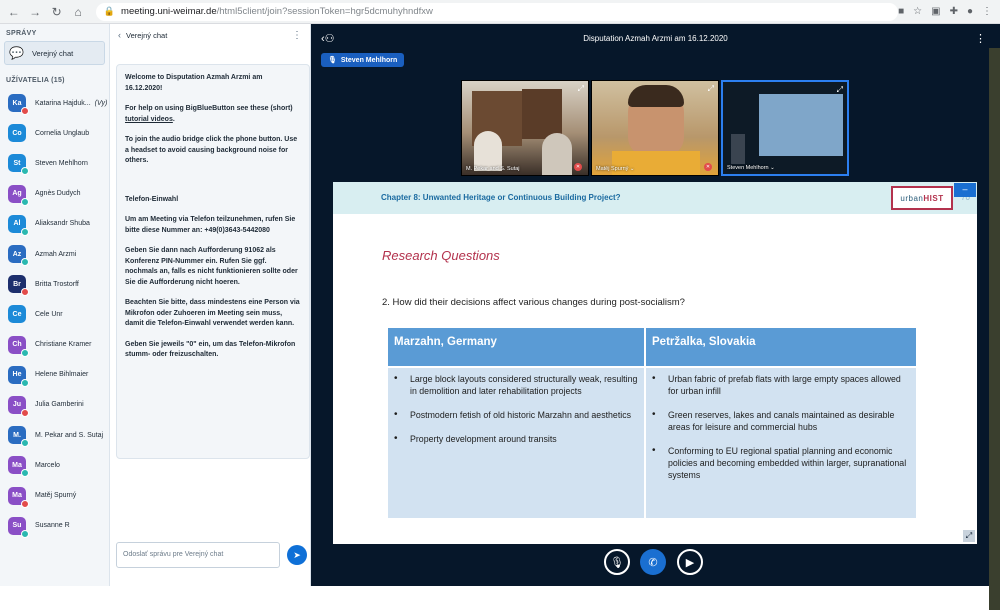 This screenshot has height=610, width=1000. I want to click on url-domain: meeting.uni-weimar.de, so click(169, 11).